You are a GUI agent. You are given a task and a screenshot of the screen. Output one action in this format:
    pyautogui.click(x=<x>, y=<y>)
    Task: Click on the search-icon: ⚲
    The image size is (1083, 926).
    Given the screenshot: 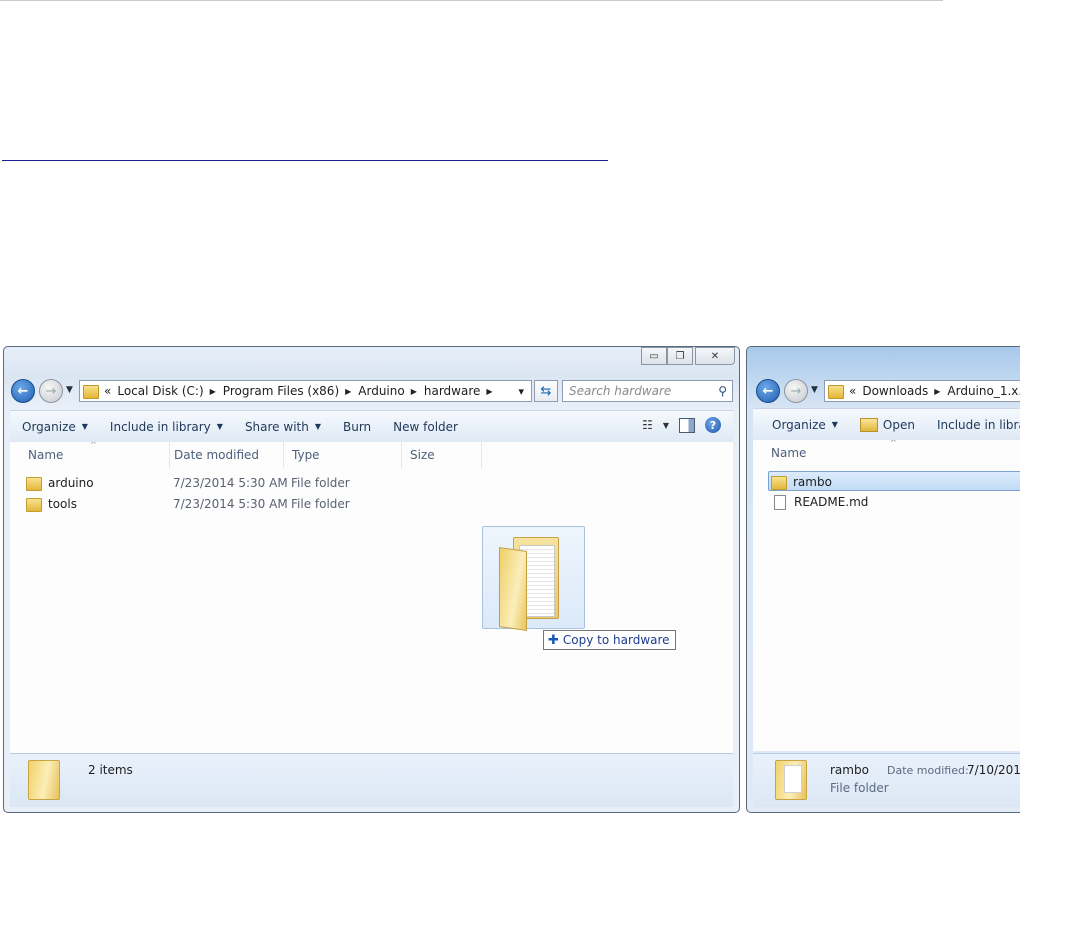 What is the action you would take?
    pyautogui.click(x=722, y=391)
    